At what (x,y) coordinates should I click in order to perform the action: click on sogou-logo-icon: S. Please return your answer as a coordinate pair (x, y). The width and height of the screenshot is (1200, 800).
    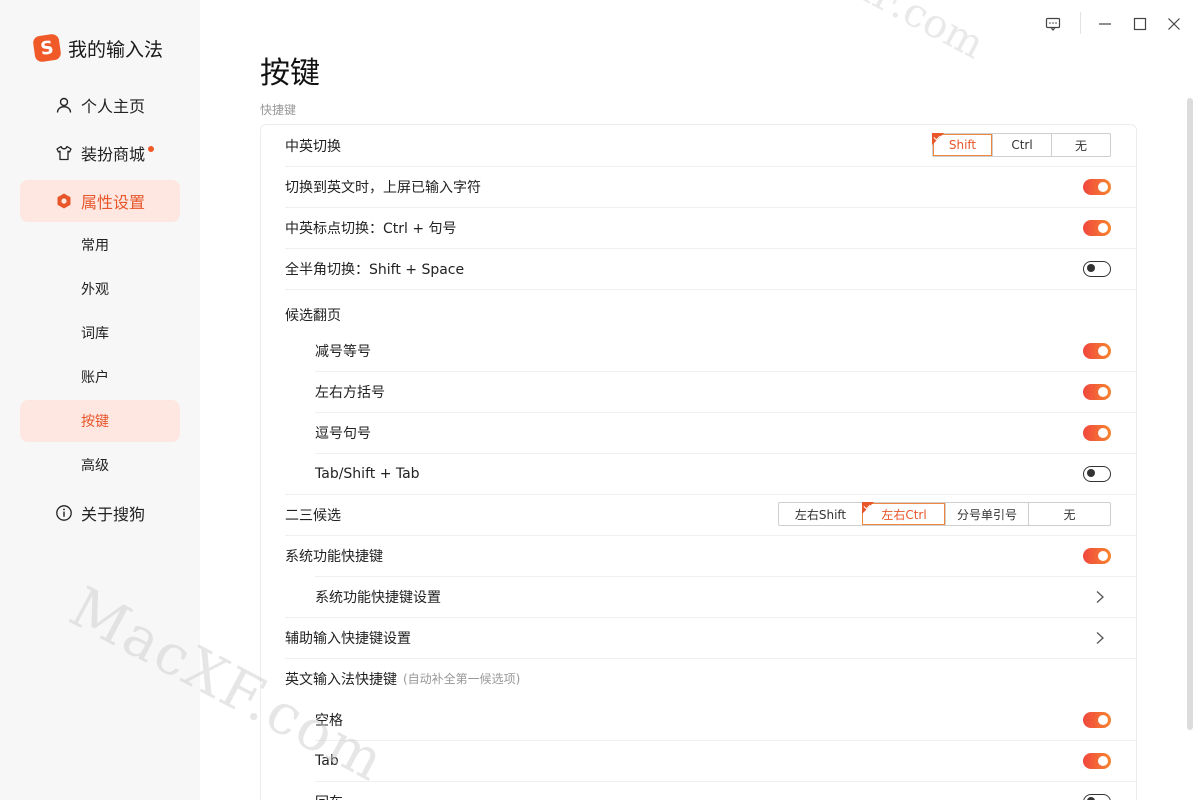
    Looking at the image, I should click on (47, 48).